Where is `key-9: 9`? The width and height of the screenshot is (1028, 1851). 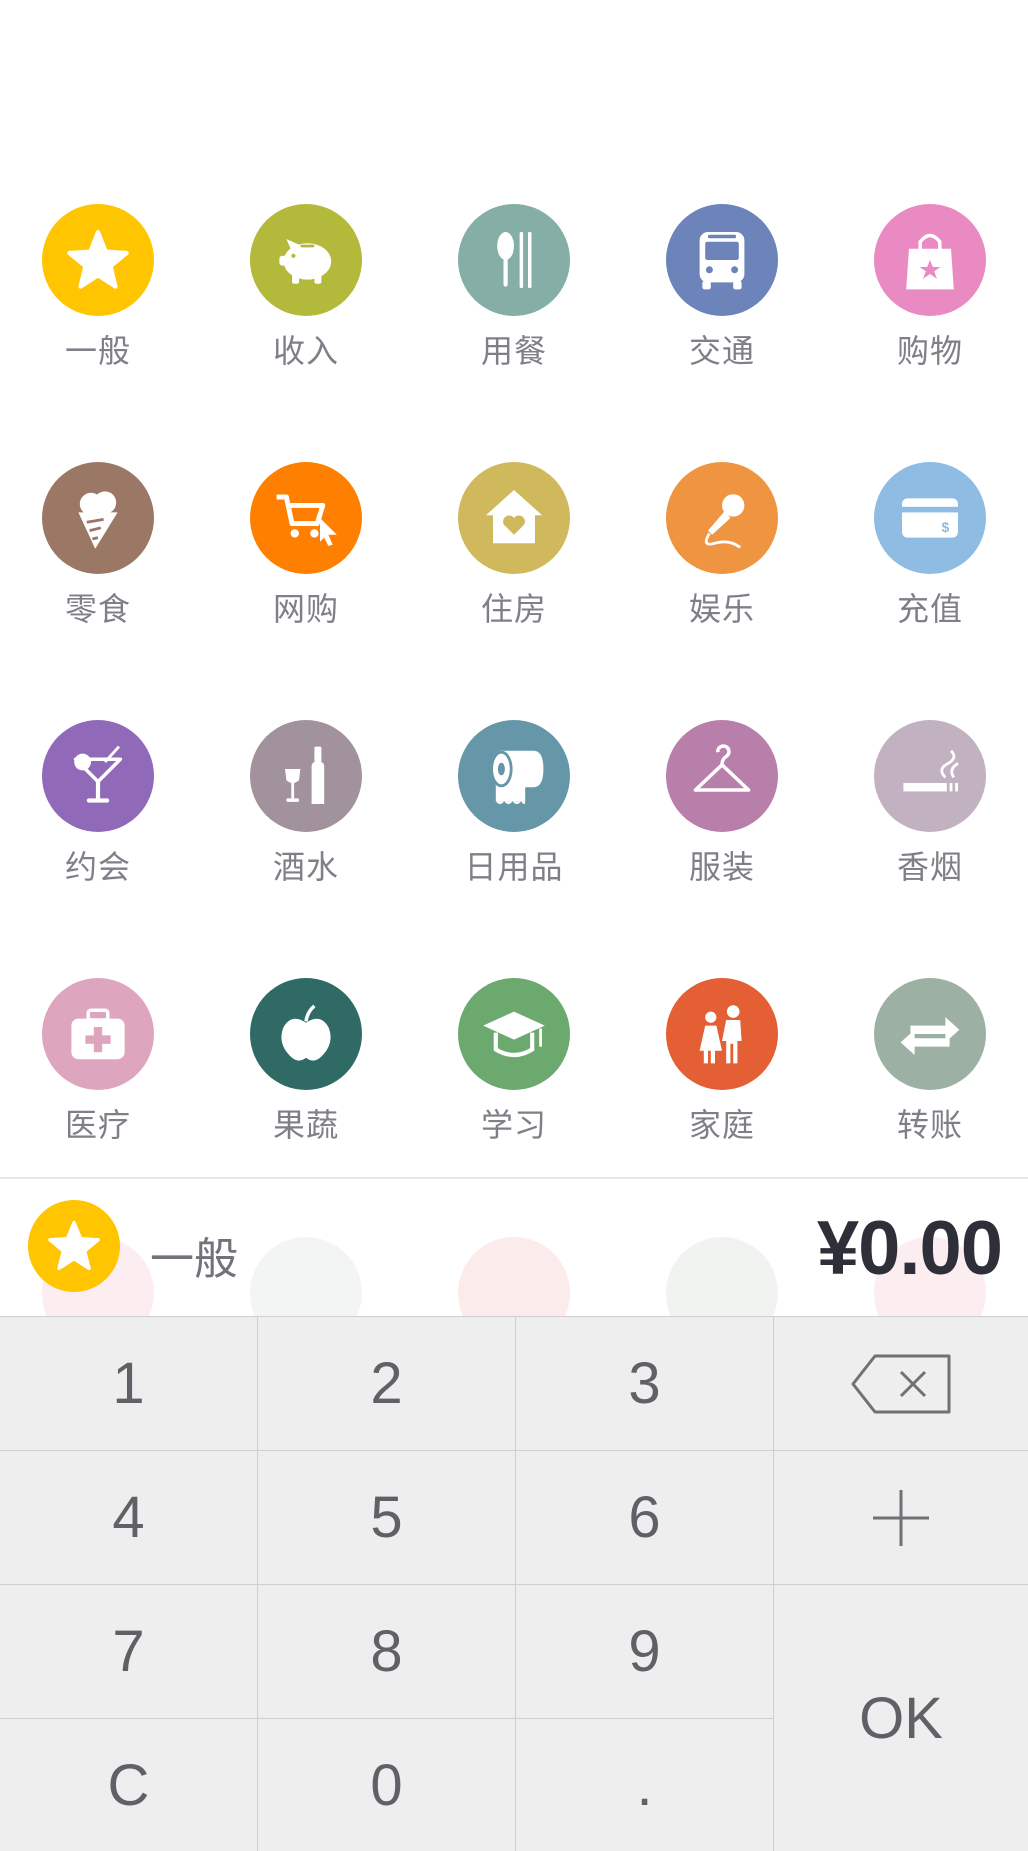 key-9: 9 is located at coordinates (645, 1652).